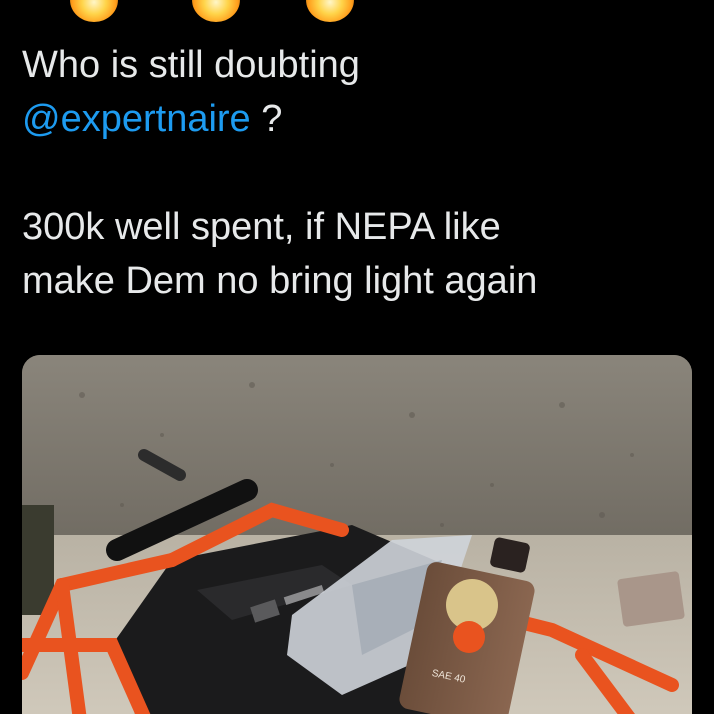 Image resolution: width=714 pixels, height=714 pixels. What do you see at coordinates (191, 65) in the screenshot?
I see `tweet-line-1: Who is still doubting` at bounding box center [191, 65].